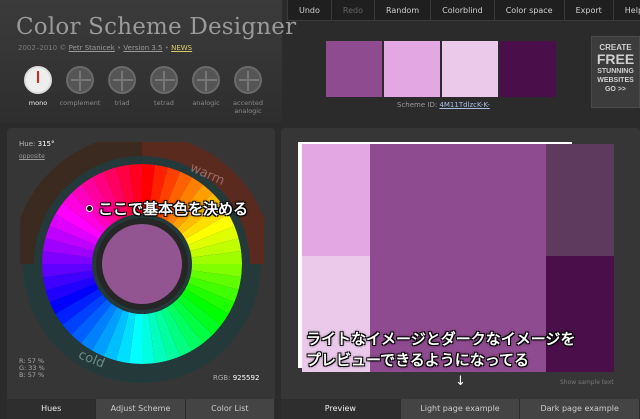  I want to click on mode-tetrad: tetrad, so click(164, 90).